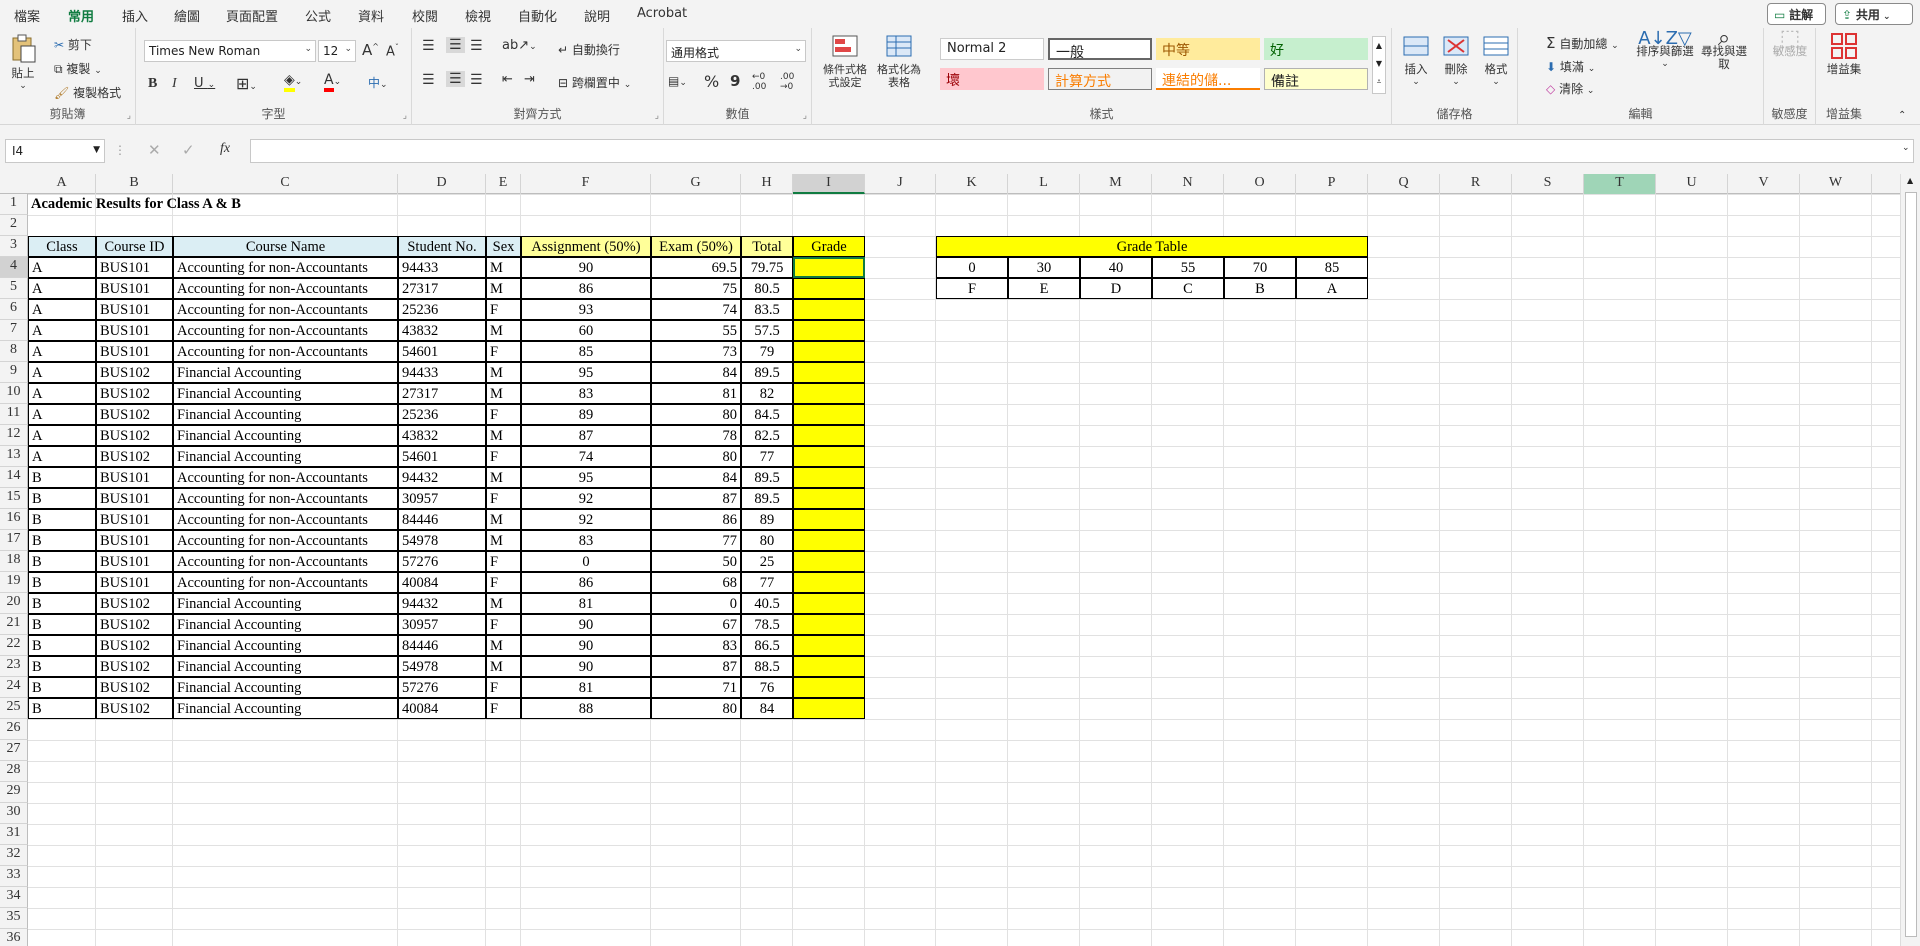  Describe the element at coordinates (1796, 14) in the screenshot. I see `comments-button: ▭ 註解` at that location.